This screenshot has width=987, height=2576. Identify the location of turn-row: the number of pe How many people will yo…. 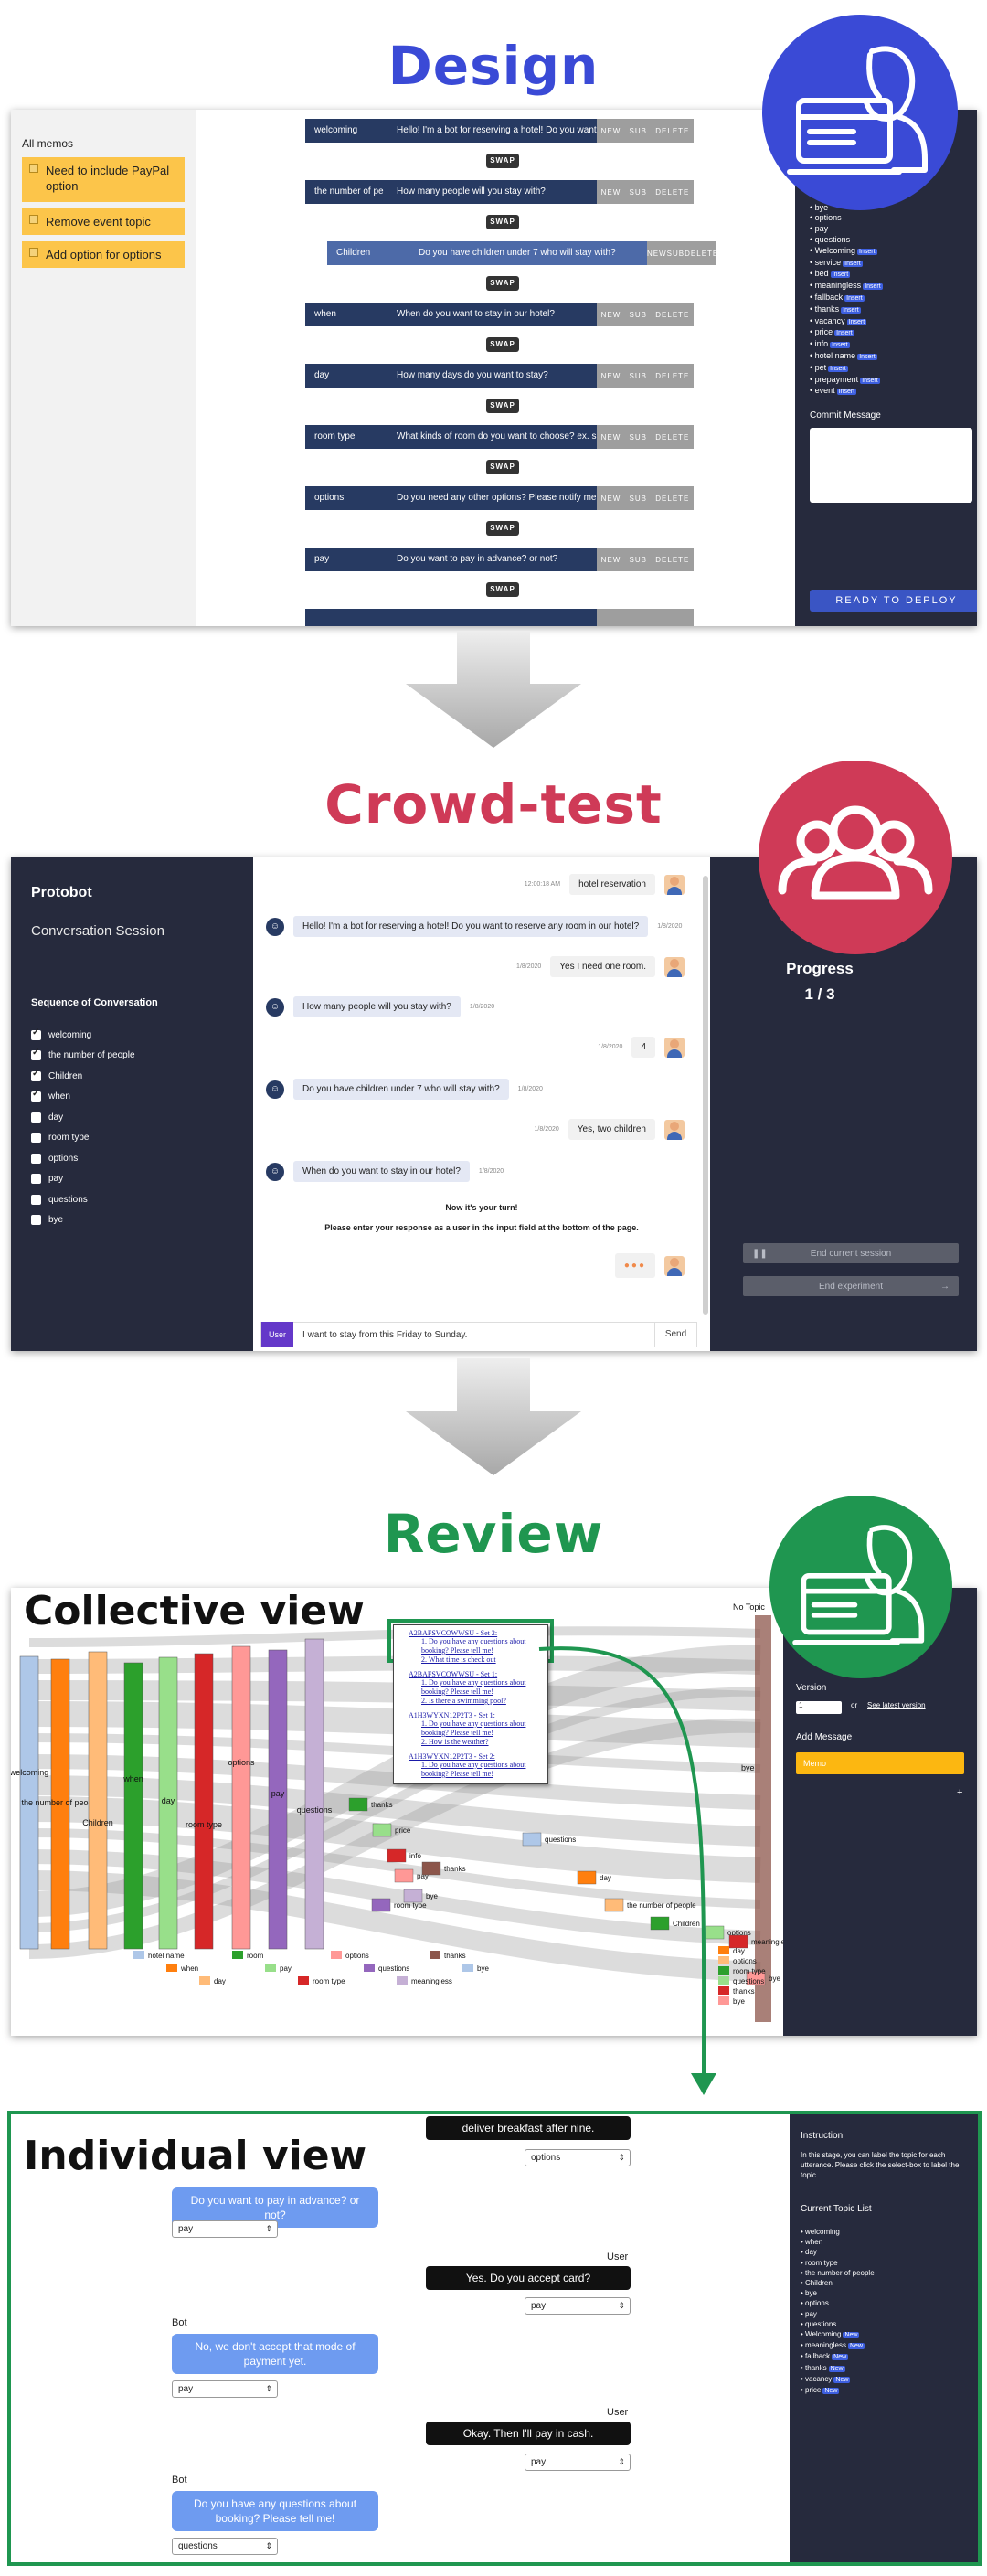
(499, 192).